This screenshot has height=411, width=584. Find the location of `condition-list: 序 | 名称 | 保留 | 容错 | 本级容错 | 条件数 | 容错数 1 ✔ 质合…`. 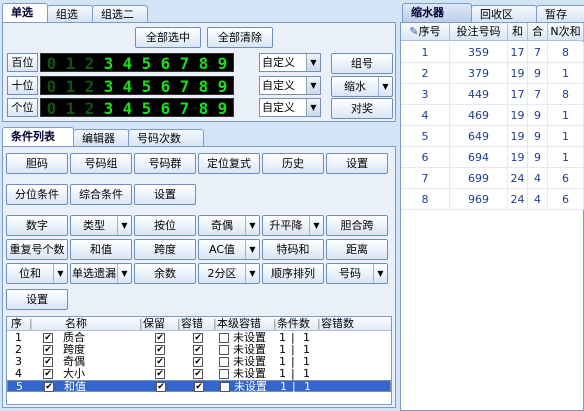

condition-list: 序 | 名称 | 保留 | 容错 | 本级容错 | 条件数 | 容错数 1 ✔ 质合… is located at coordinates (199, 360).